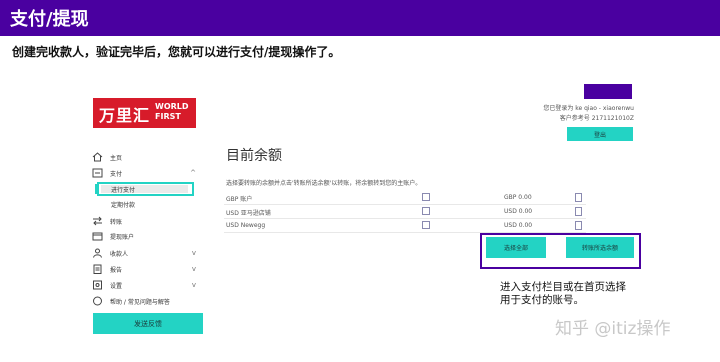  What do you see at coordinates (254, 156) in the screenshot?
I see `balance-title: 目前余额` at bounding box center [254, 156].